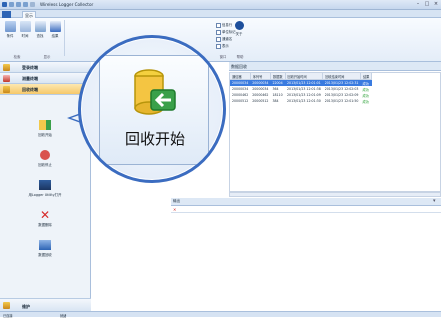 This screenshot has width=441, height=318. I want to click on collect-start-icon, so click(45, 125).